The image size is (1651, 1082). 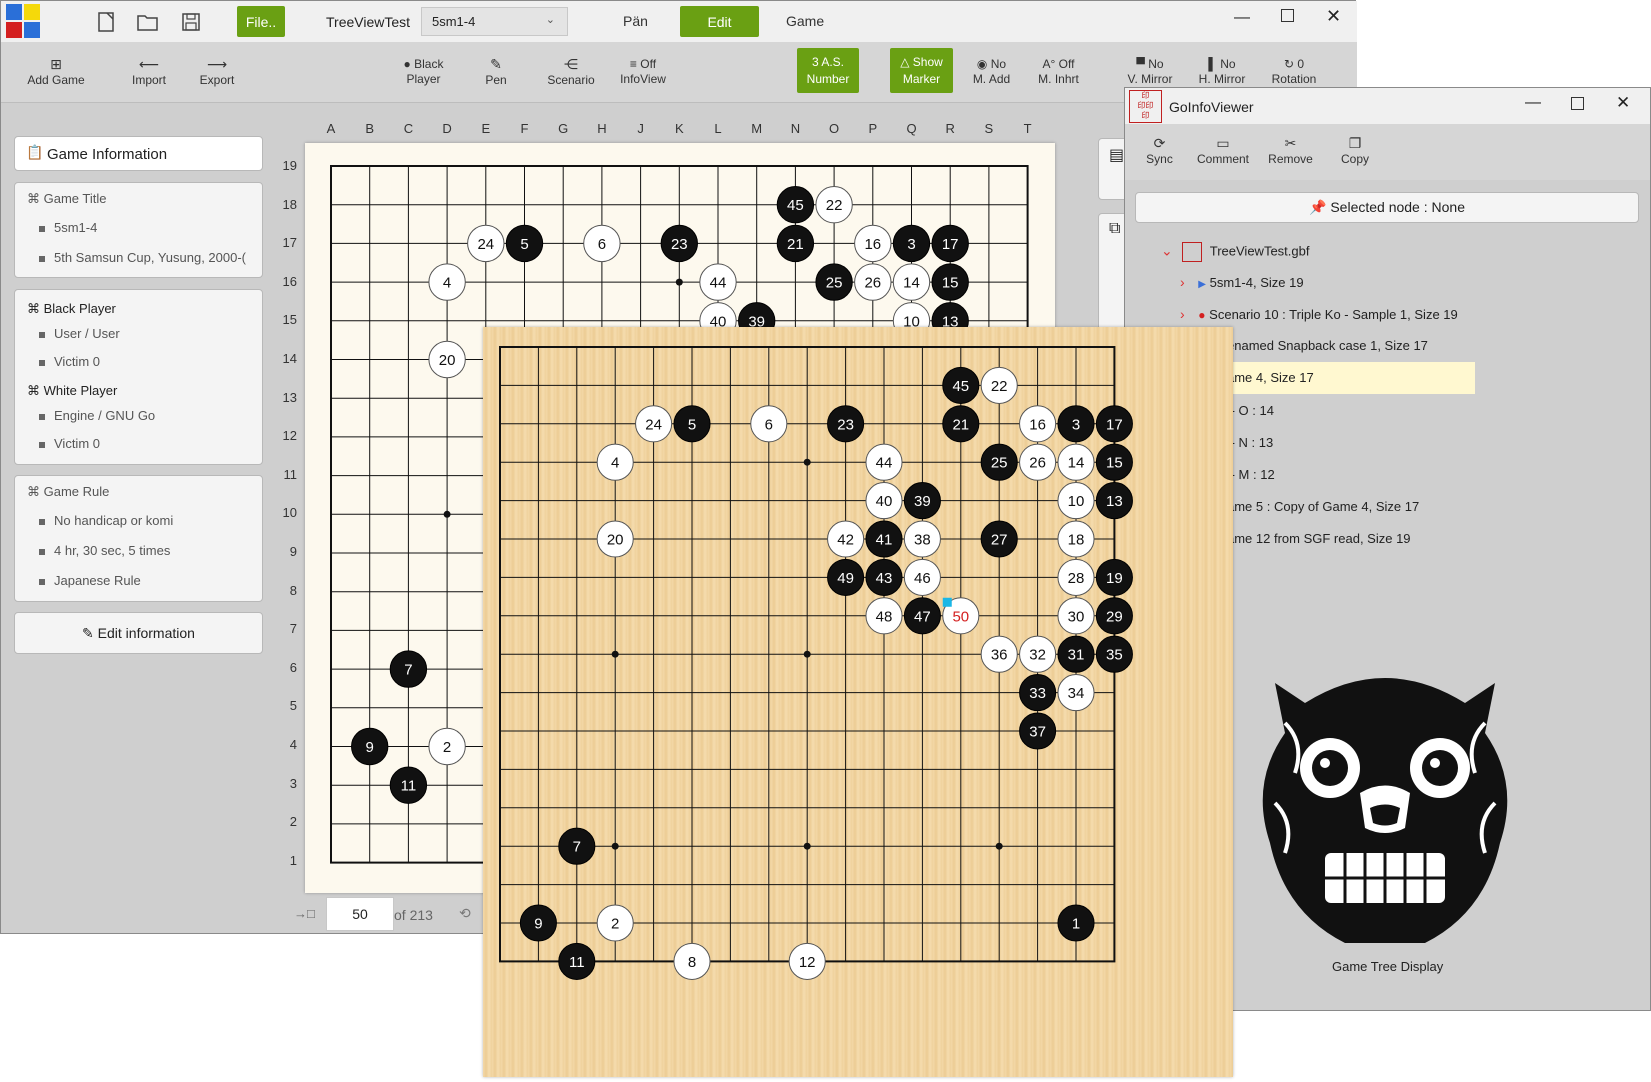 What do you see at coordinates (999, 539) in the screenshot?
I see `black-stone: 27` at bounding box center [999, 539].